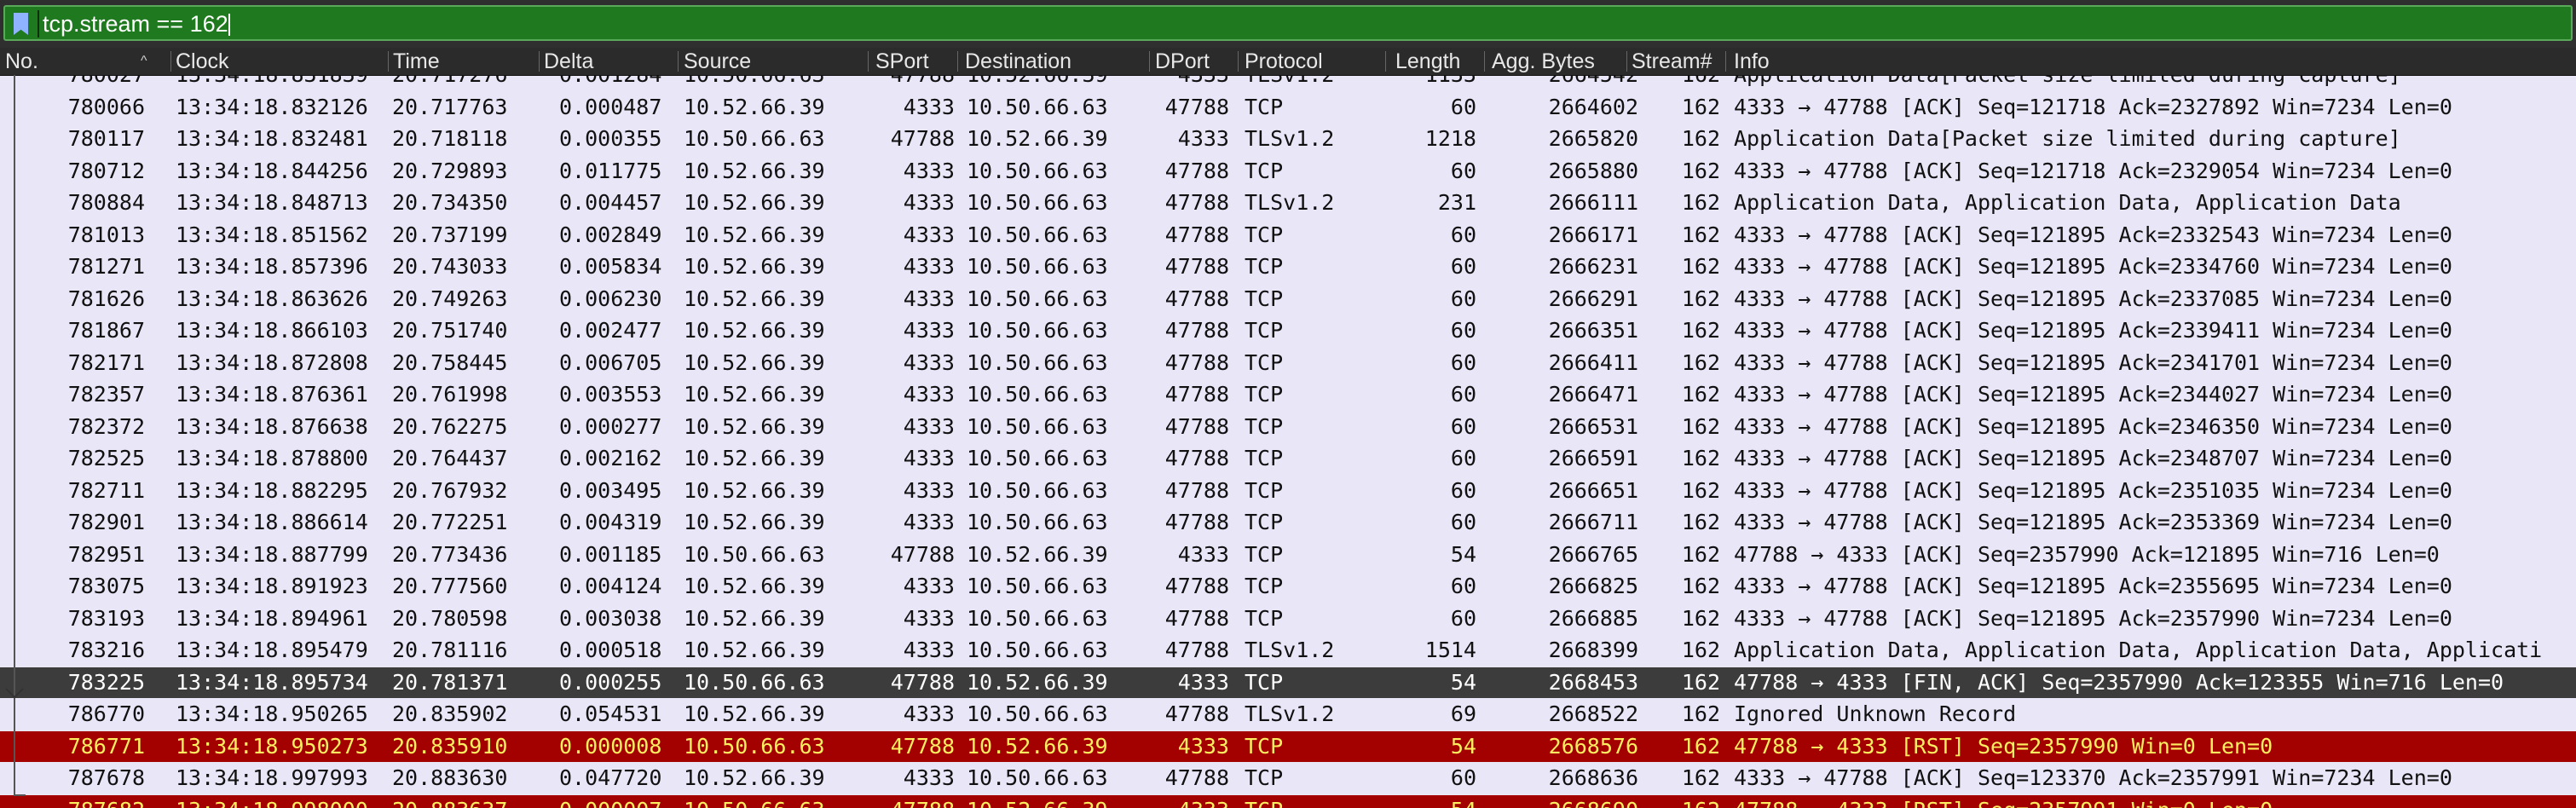  Describe the element at coordinates (450, 554) in the screenshot. I see `time-cell: 20.773436` at that location.